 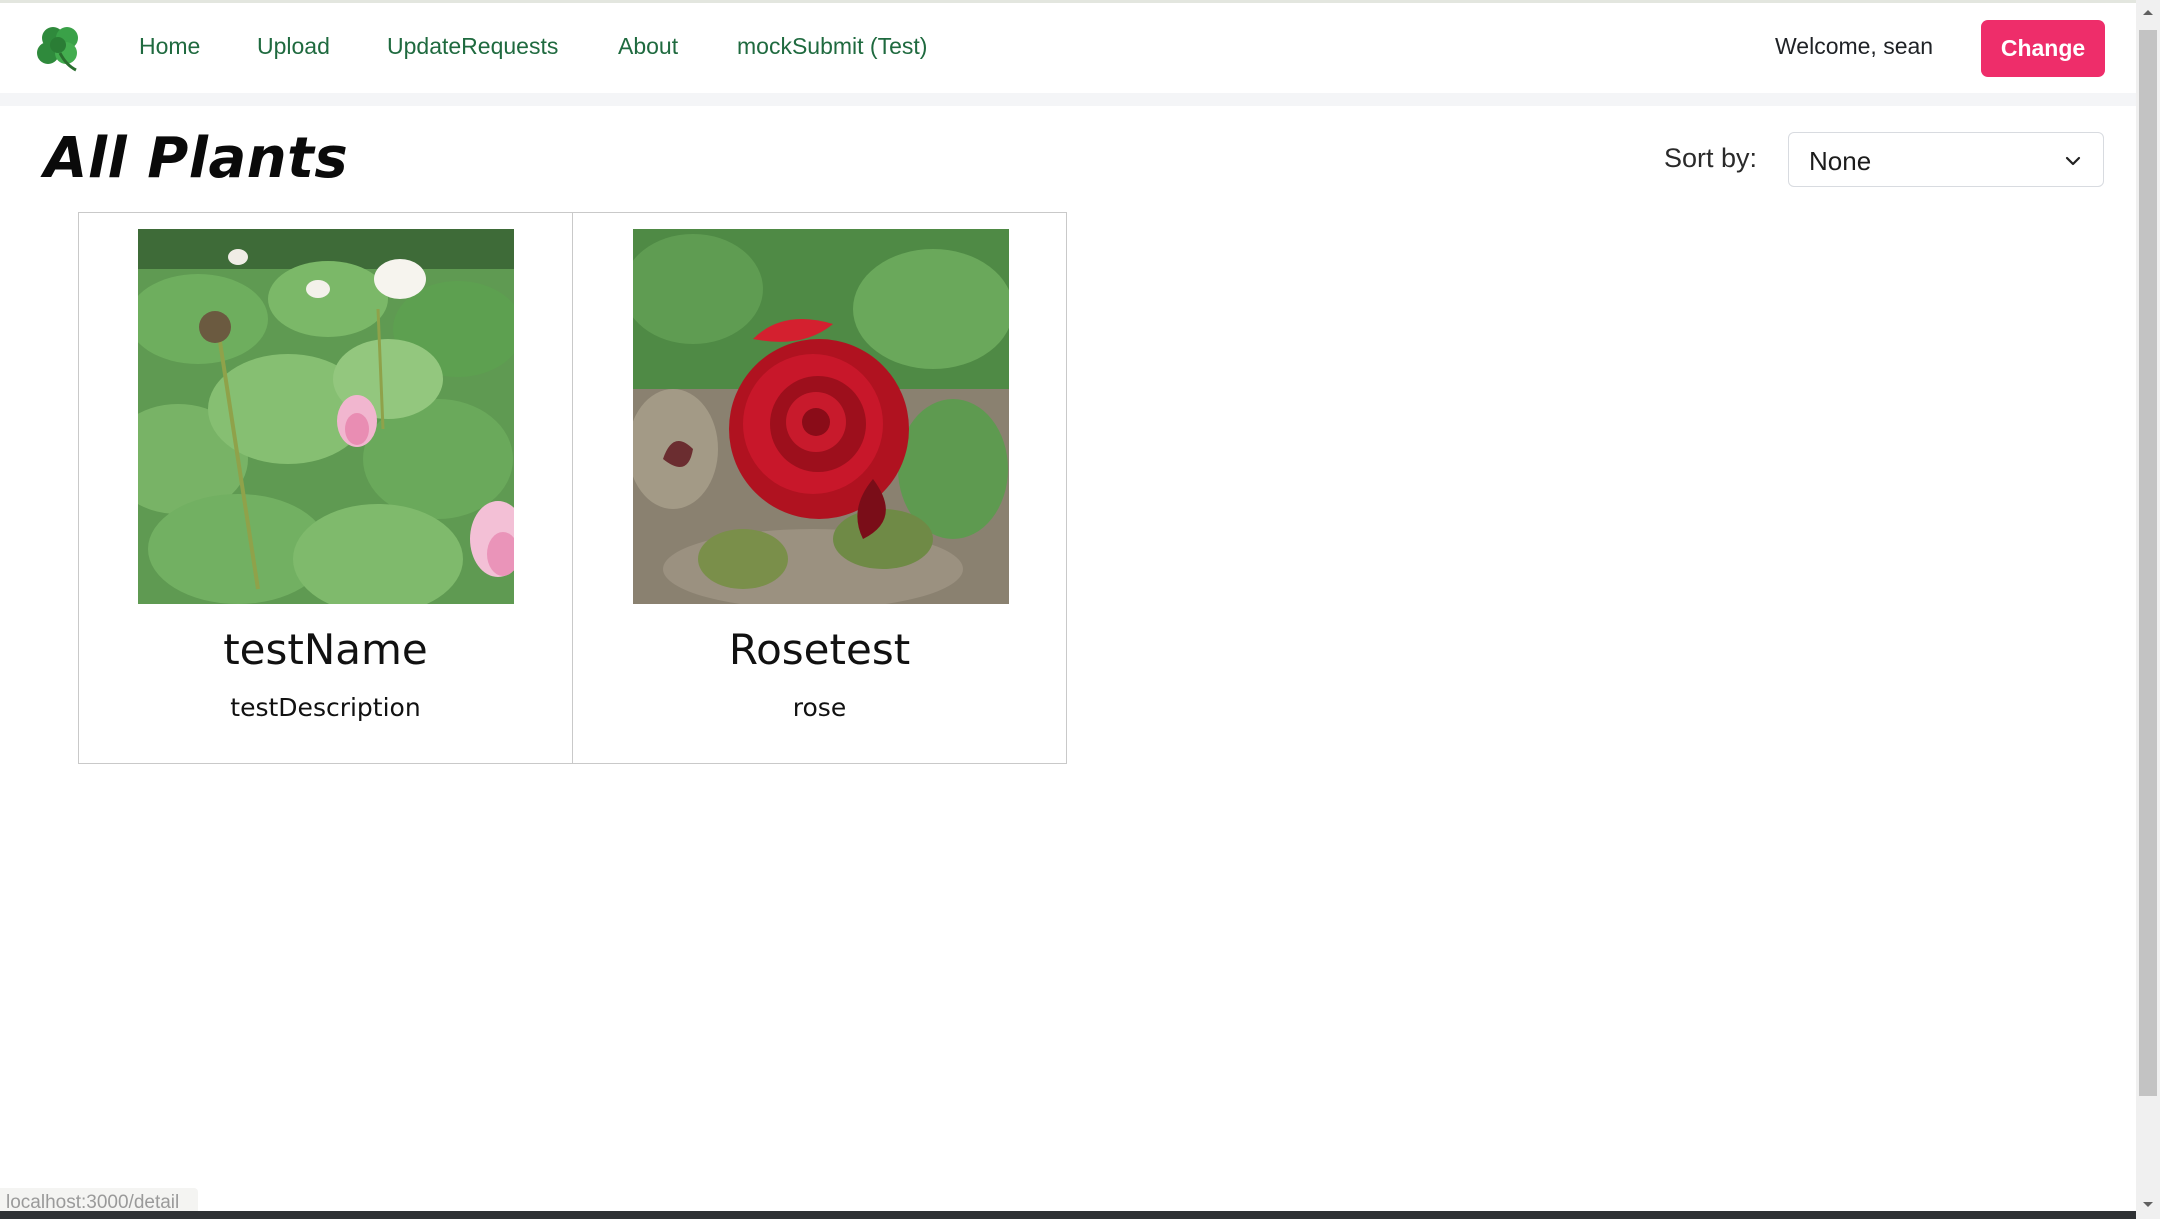 I want to click on change-button: Change, so click(x=2043, y=48).